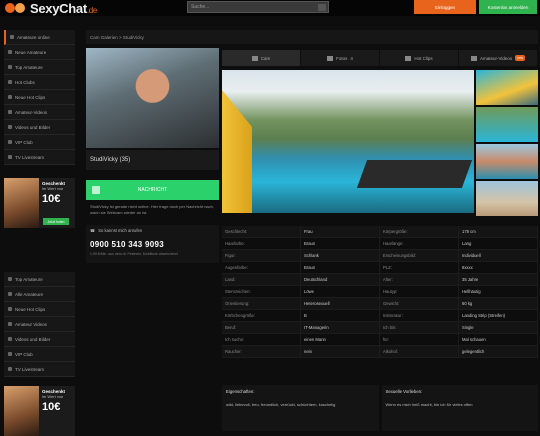 The image size is (540, 436). I want to click on logo-mark-icon, so click(16, 8).